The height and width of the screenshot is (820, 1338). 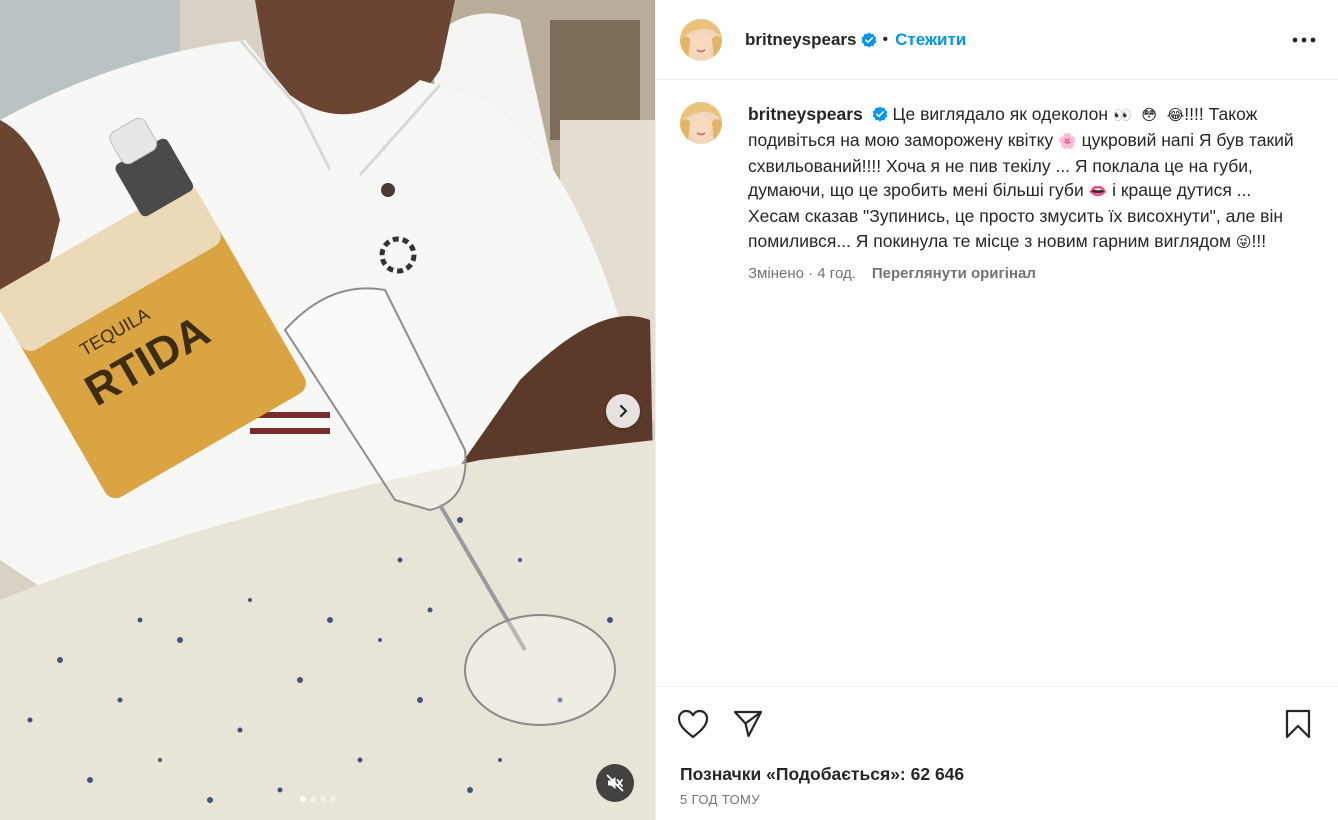 What do you see at coordinates (318, 799) in the screenshot?
I see `carousel-indicator` at bounding box center [318, 799].